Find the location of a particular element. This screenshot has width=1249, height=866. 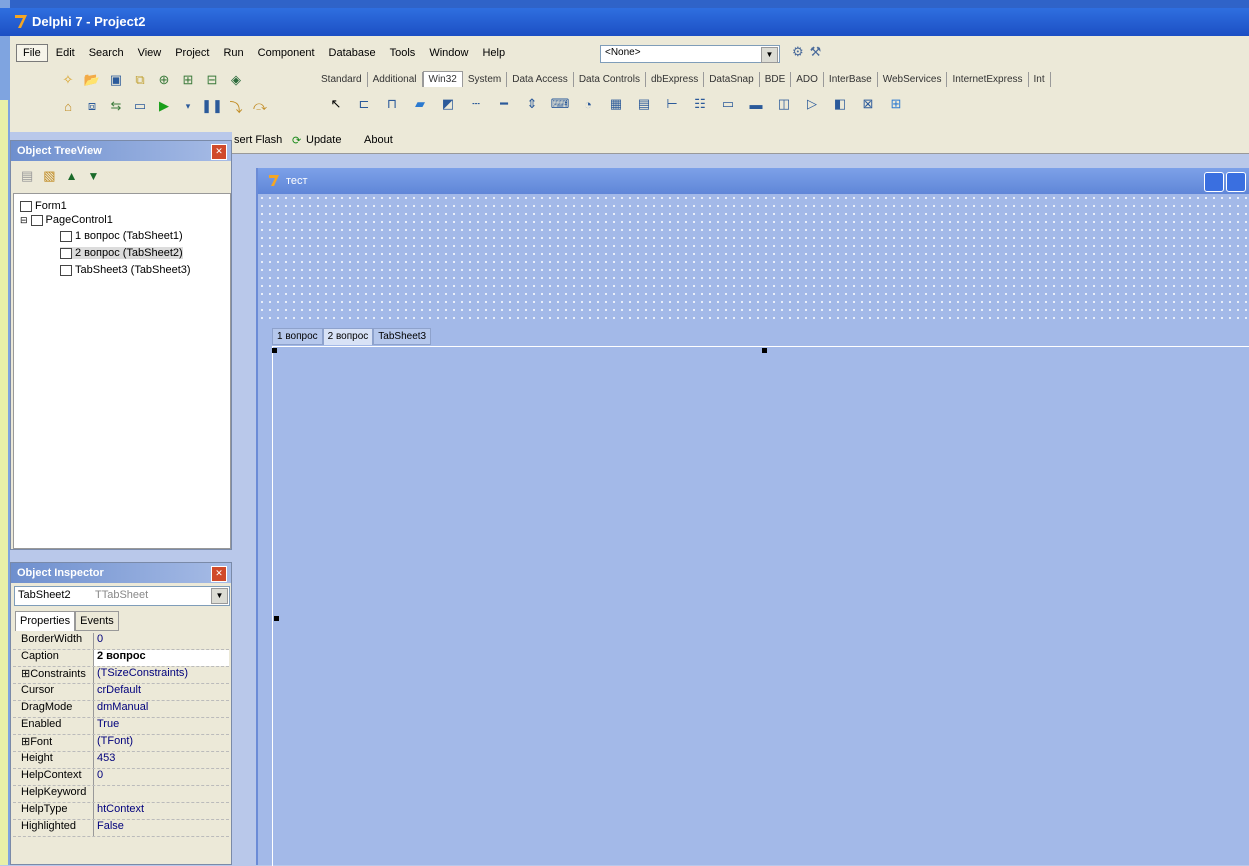

property-row: ⊞Constraints (TSizeConstraints) is located at coordinates (121, 675).